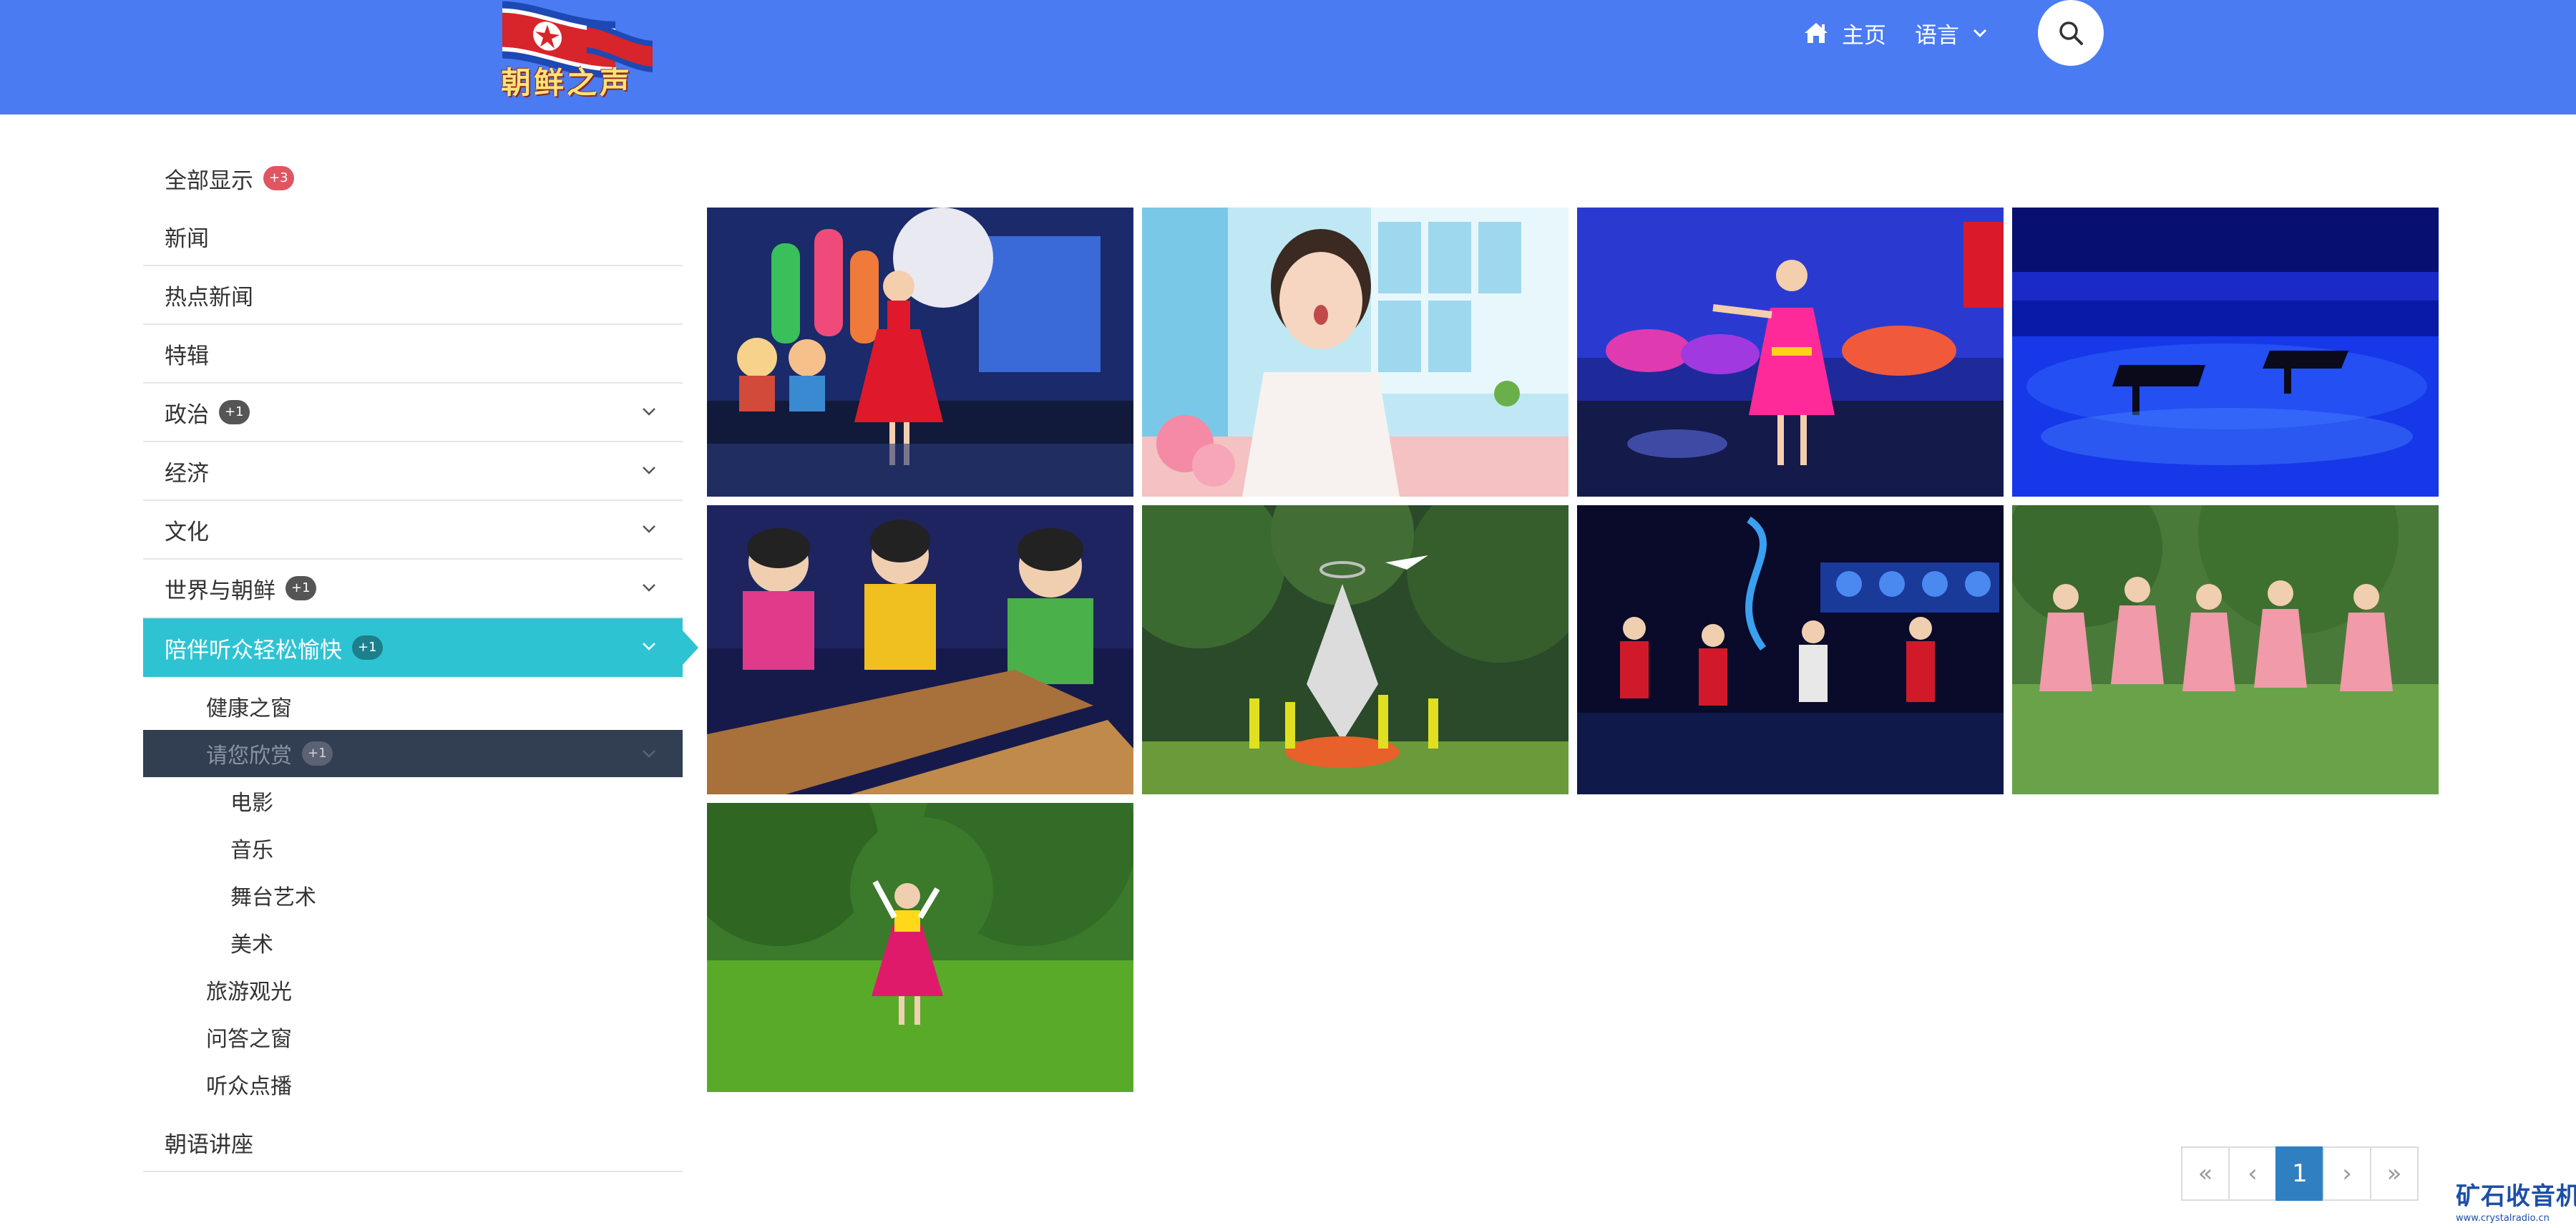 The width and height of the screenshot is (2576, 1228). What do you see at coordinates (1816, 33) in the screenshot?
I see `home-icon` at bounding box center [1816, 33].